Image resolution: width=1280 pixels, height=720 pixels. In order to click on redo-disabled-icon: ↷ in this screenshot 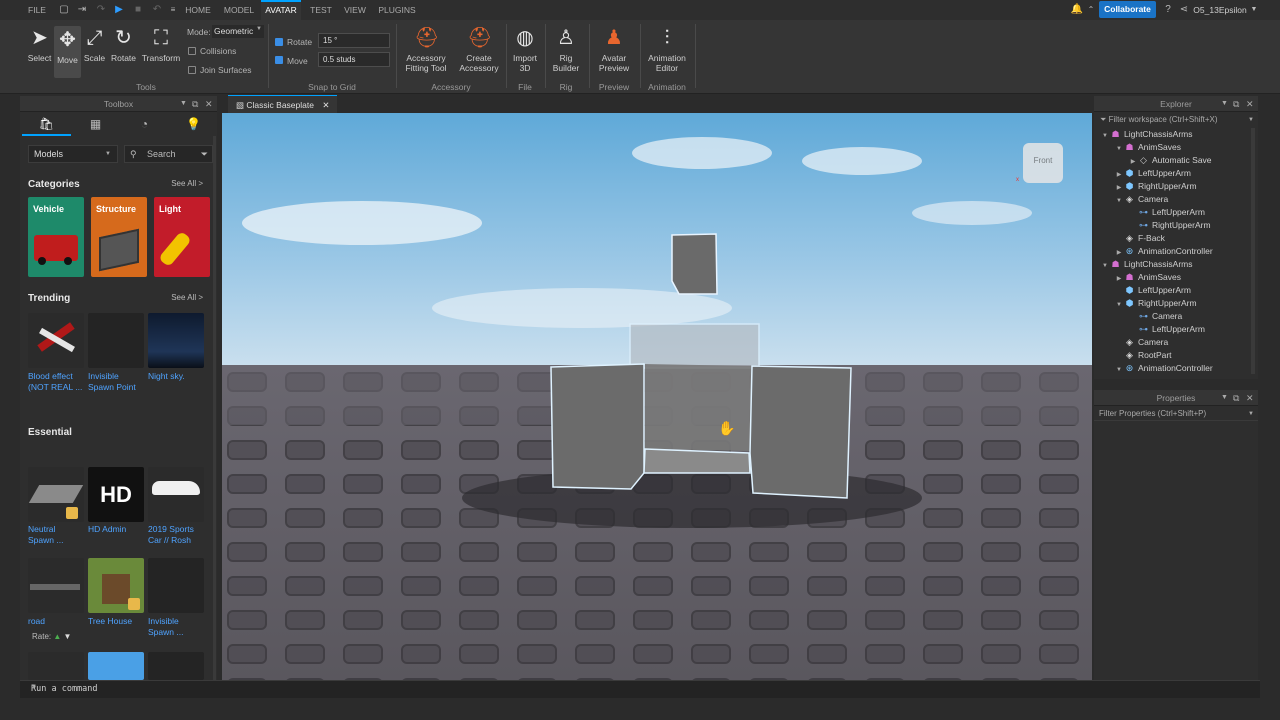, I will do `click(101, 10)`.